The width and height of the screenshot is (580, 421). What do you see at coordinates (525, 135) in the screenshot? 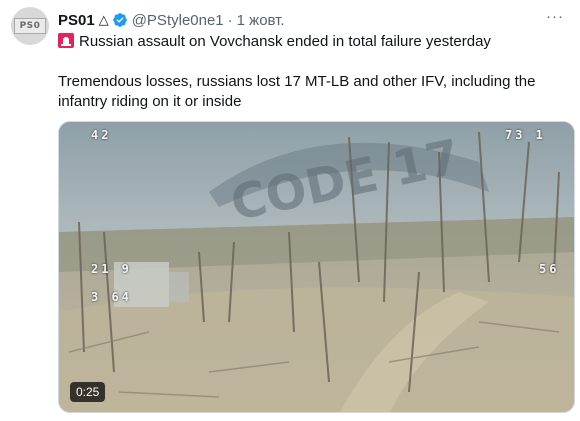
I see `osd-top-right: 73 1` at bounding box center [525, 135].